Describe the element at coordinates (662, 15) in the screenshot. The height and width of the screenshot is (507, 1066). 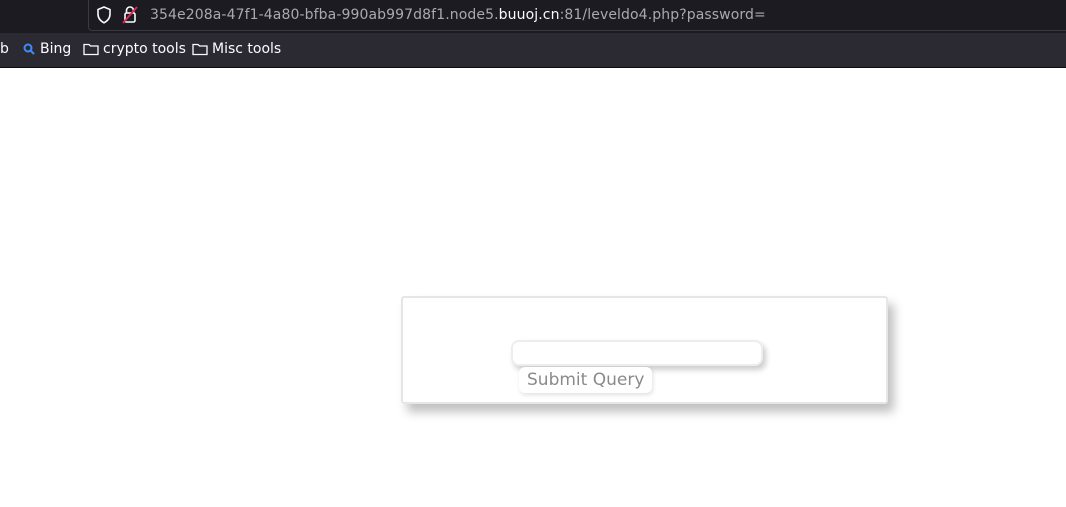
I see `url-suffix: :81/leveldo4.php?password=` at that location.